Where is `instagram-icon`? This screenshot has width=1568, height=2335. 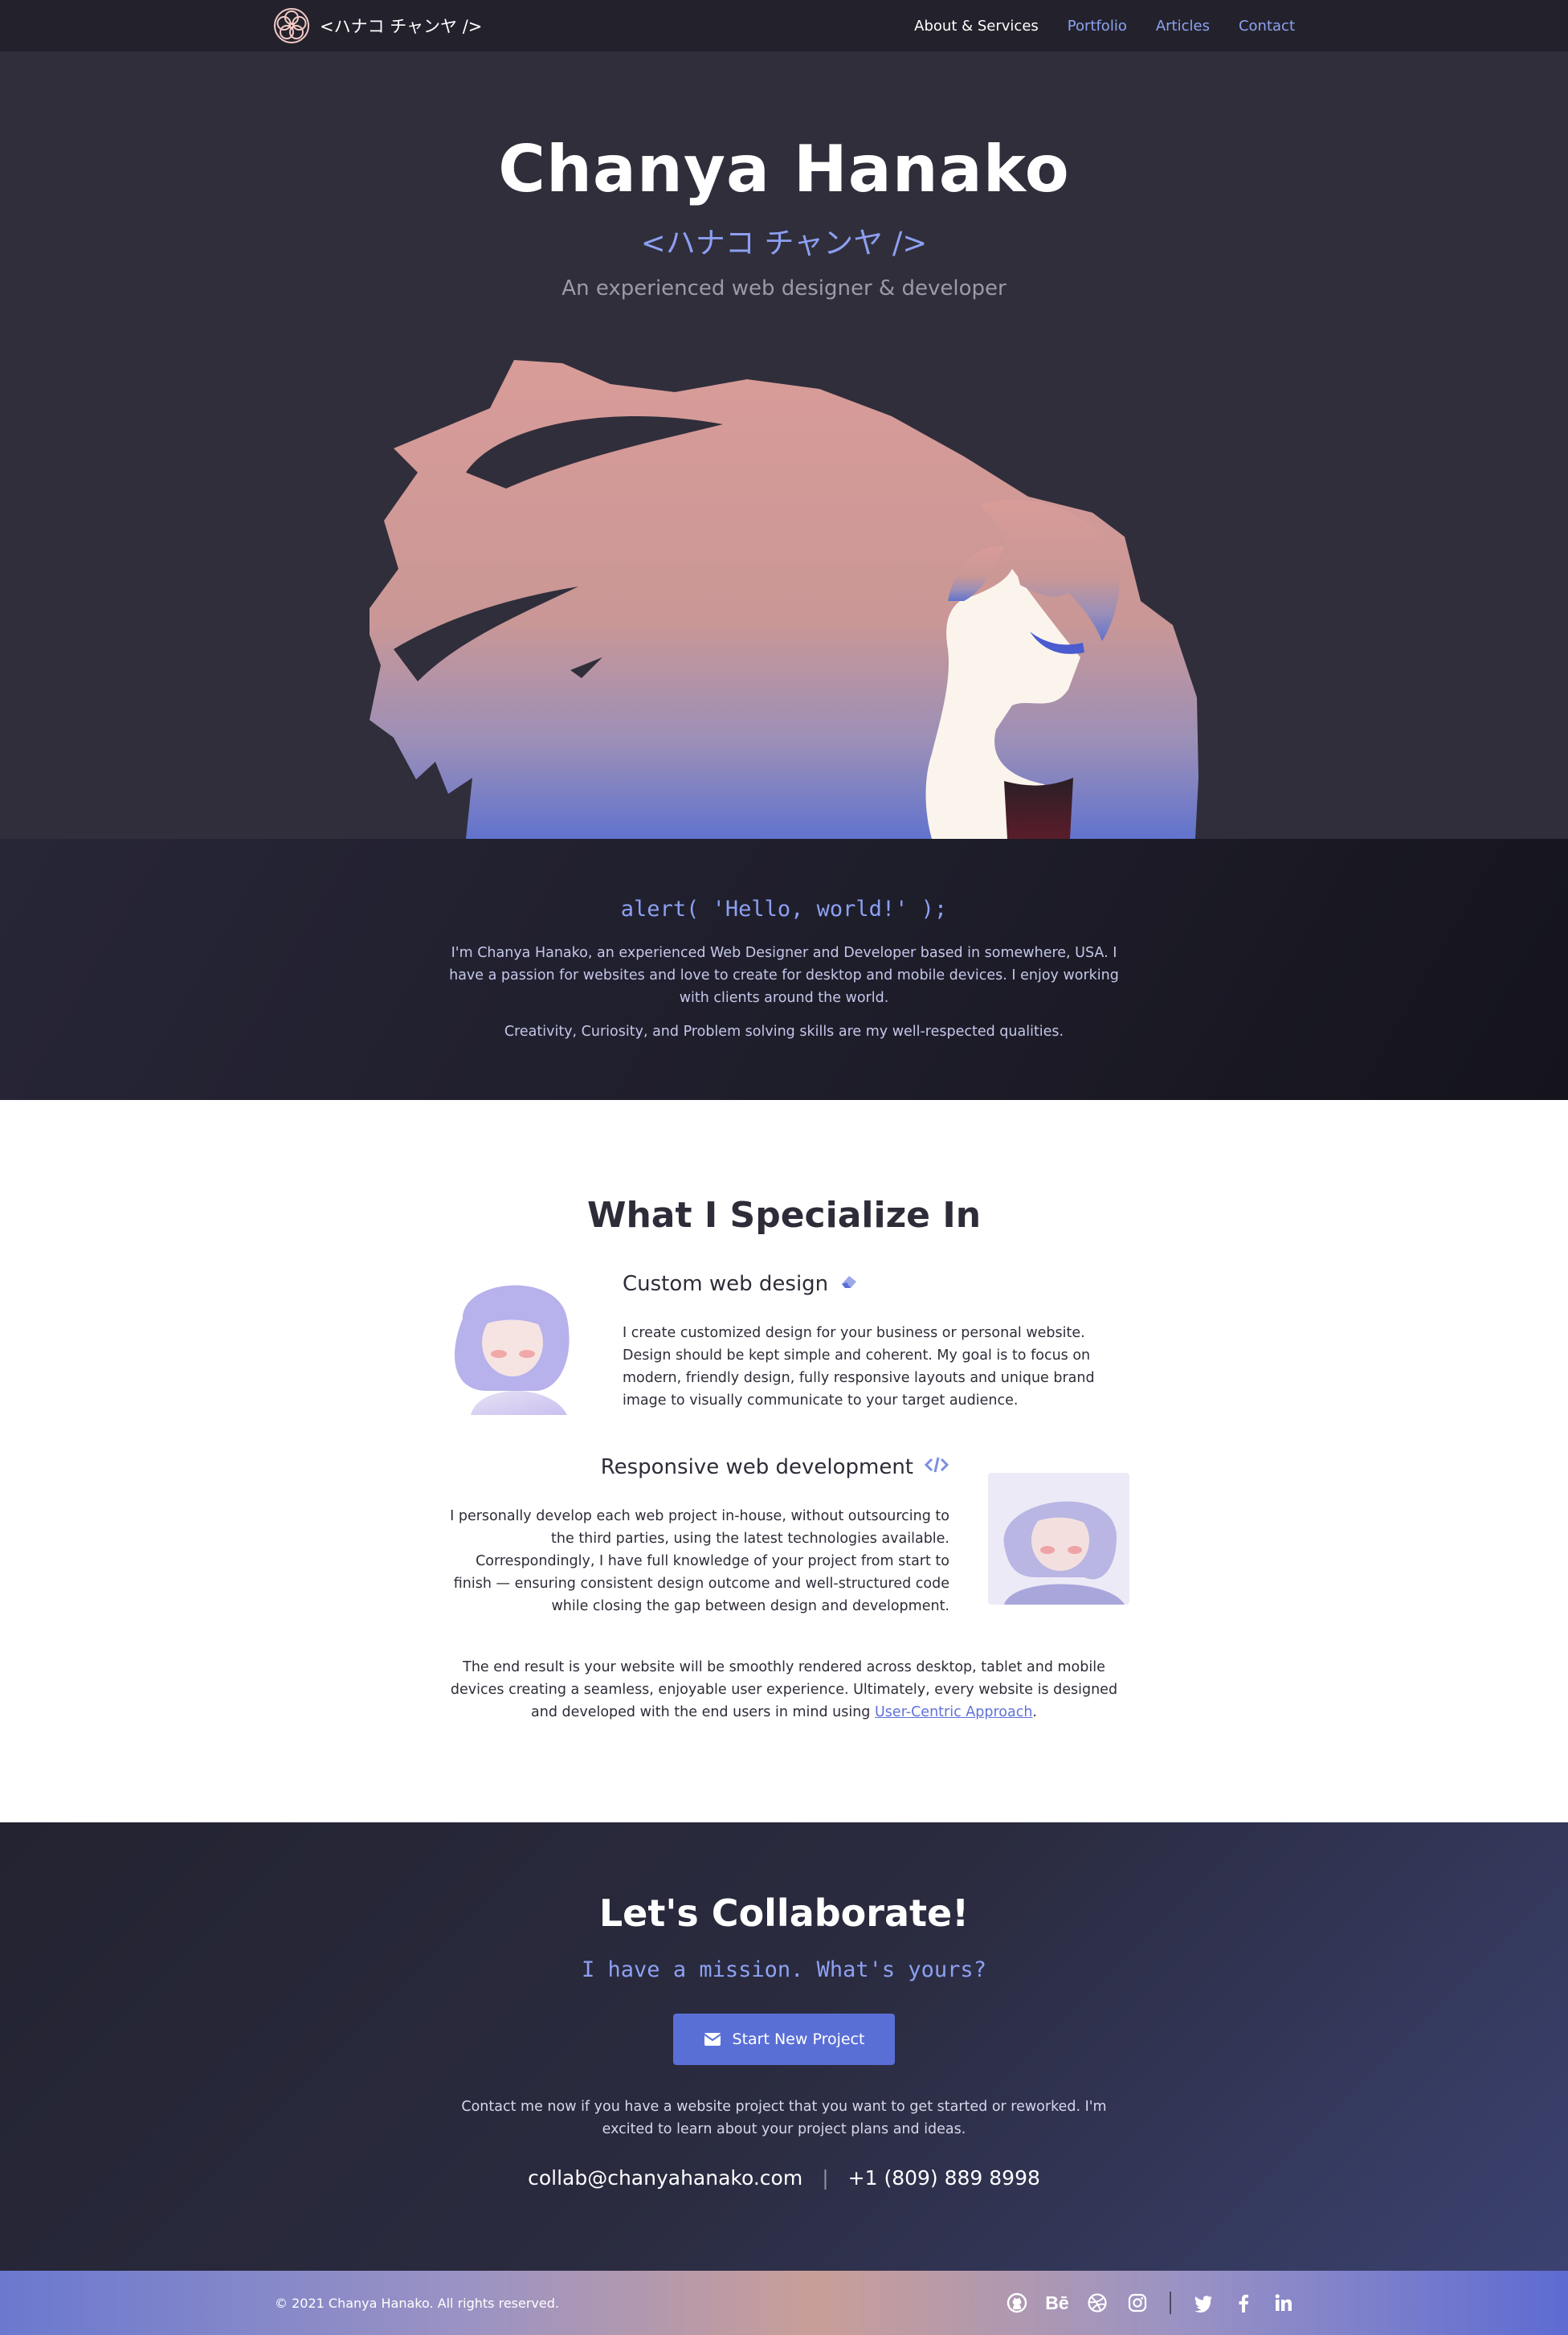 instagram-icon is located at coordinates (1137, 2303).